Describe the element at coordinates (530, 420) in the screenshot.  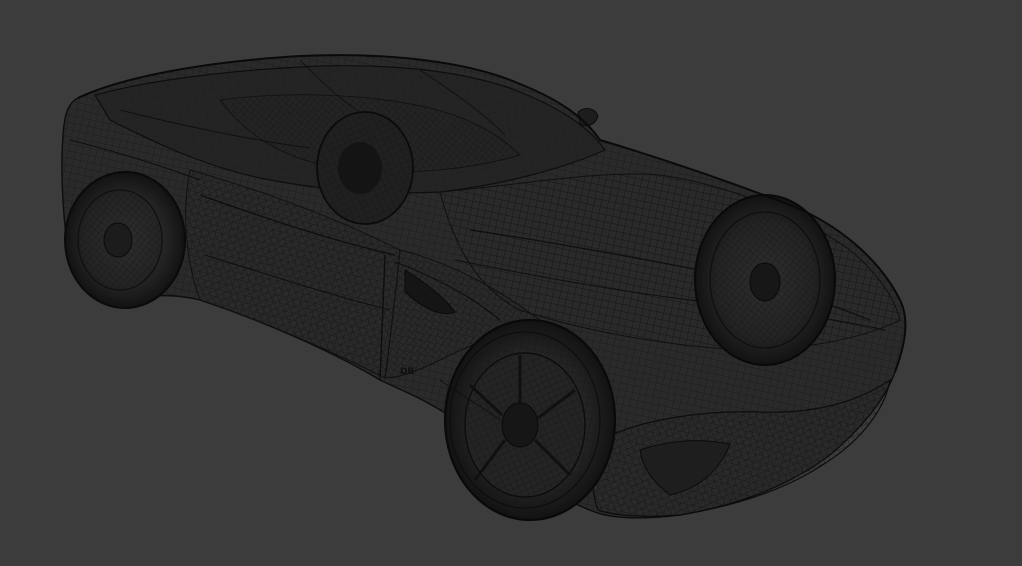
I see `front-left-wheel` at that location.